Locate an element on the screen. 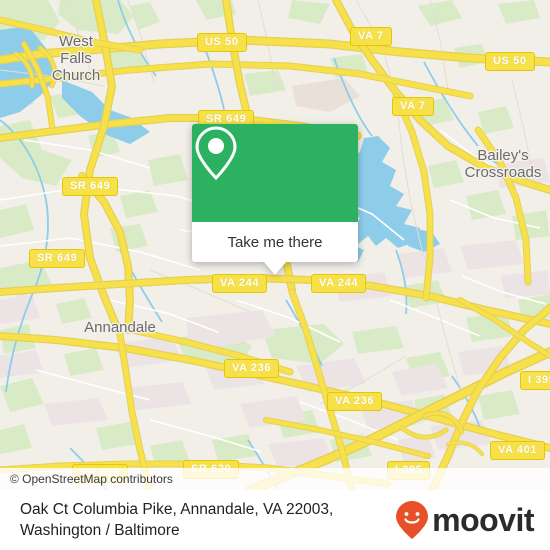 The image size is (550, 550). road-shield-us-50-east: US 50 is located at coordinates (510, 61).